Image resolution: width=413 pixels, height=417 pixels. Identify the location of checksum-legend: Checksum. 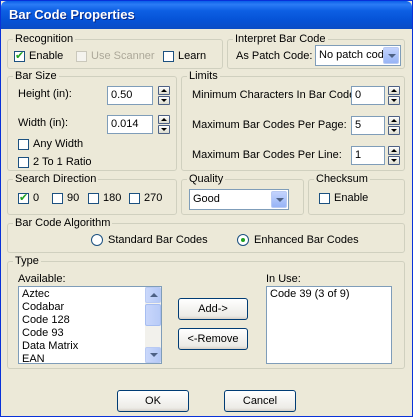
(342, 179).